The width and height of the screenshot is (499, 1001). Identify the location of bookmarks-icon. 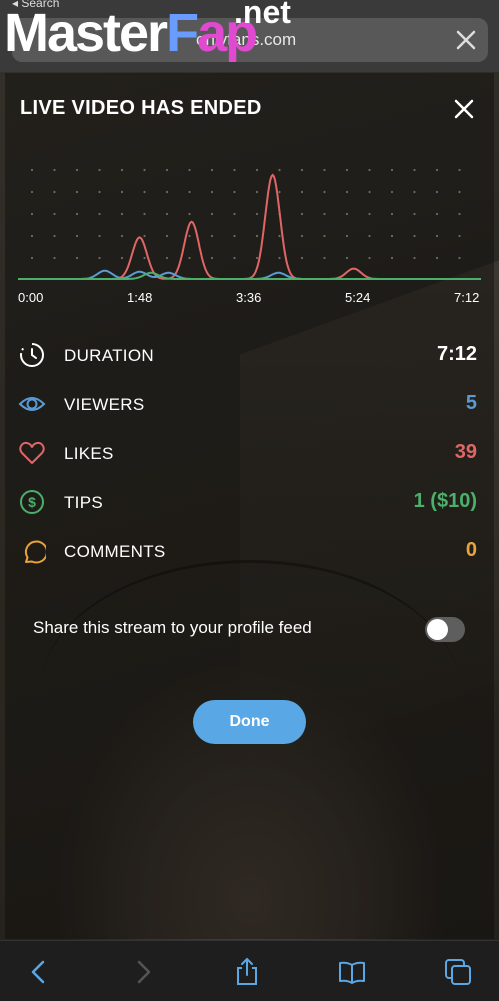
(352, 972).